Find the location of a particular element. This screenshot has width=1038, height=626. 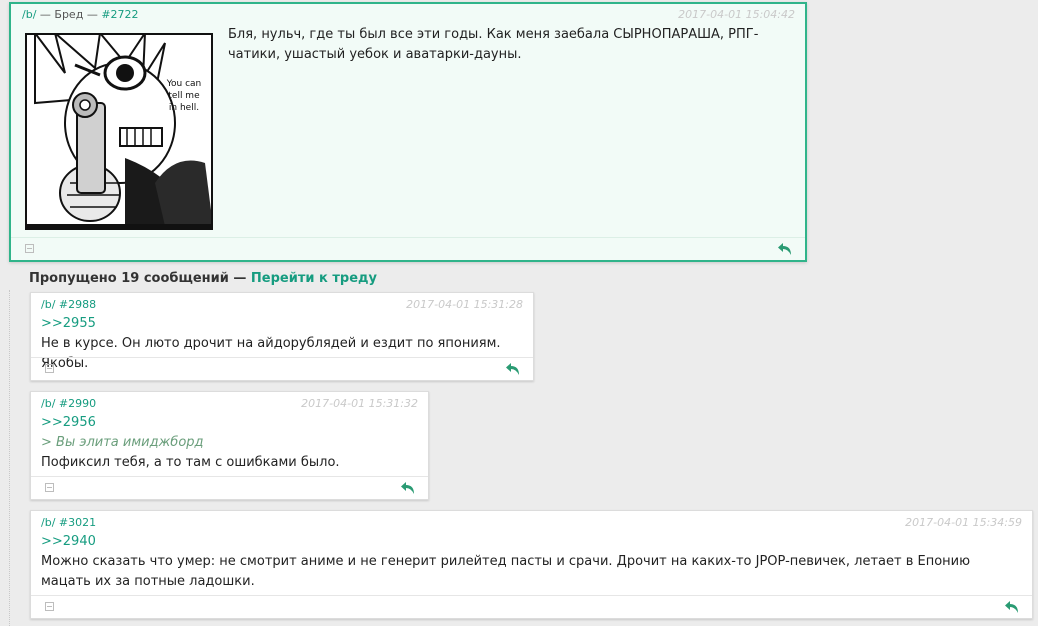

post-header: /b/ #2988 2017-04-01 15:31:28 is located at coordinates (282, 305).